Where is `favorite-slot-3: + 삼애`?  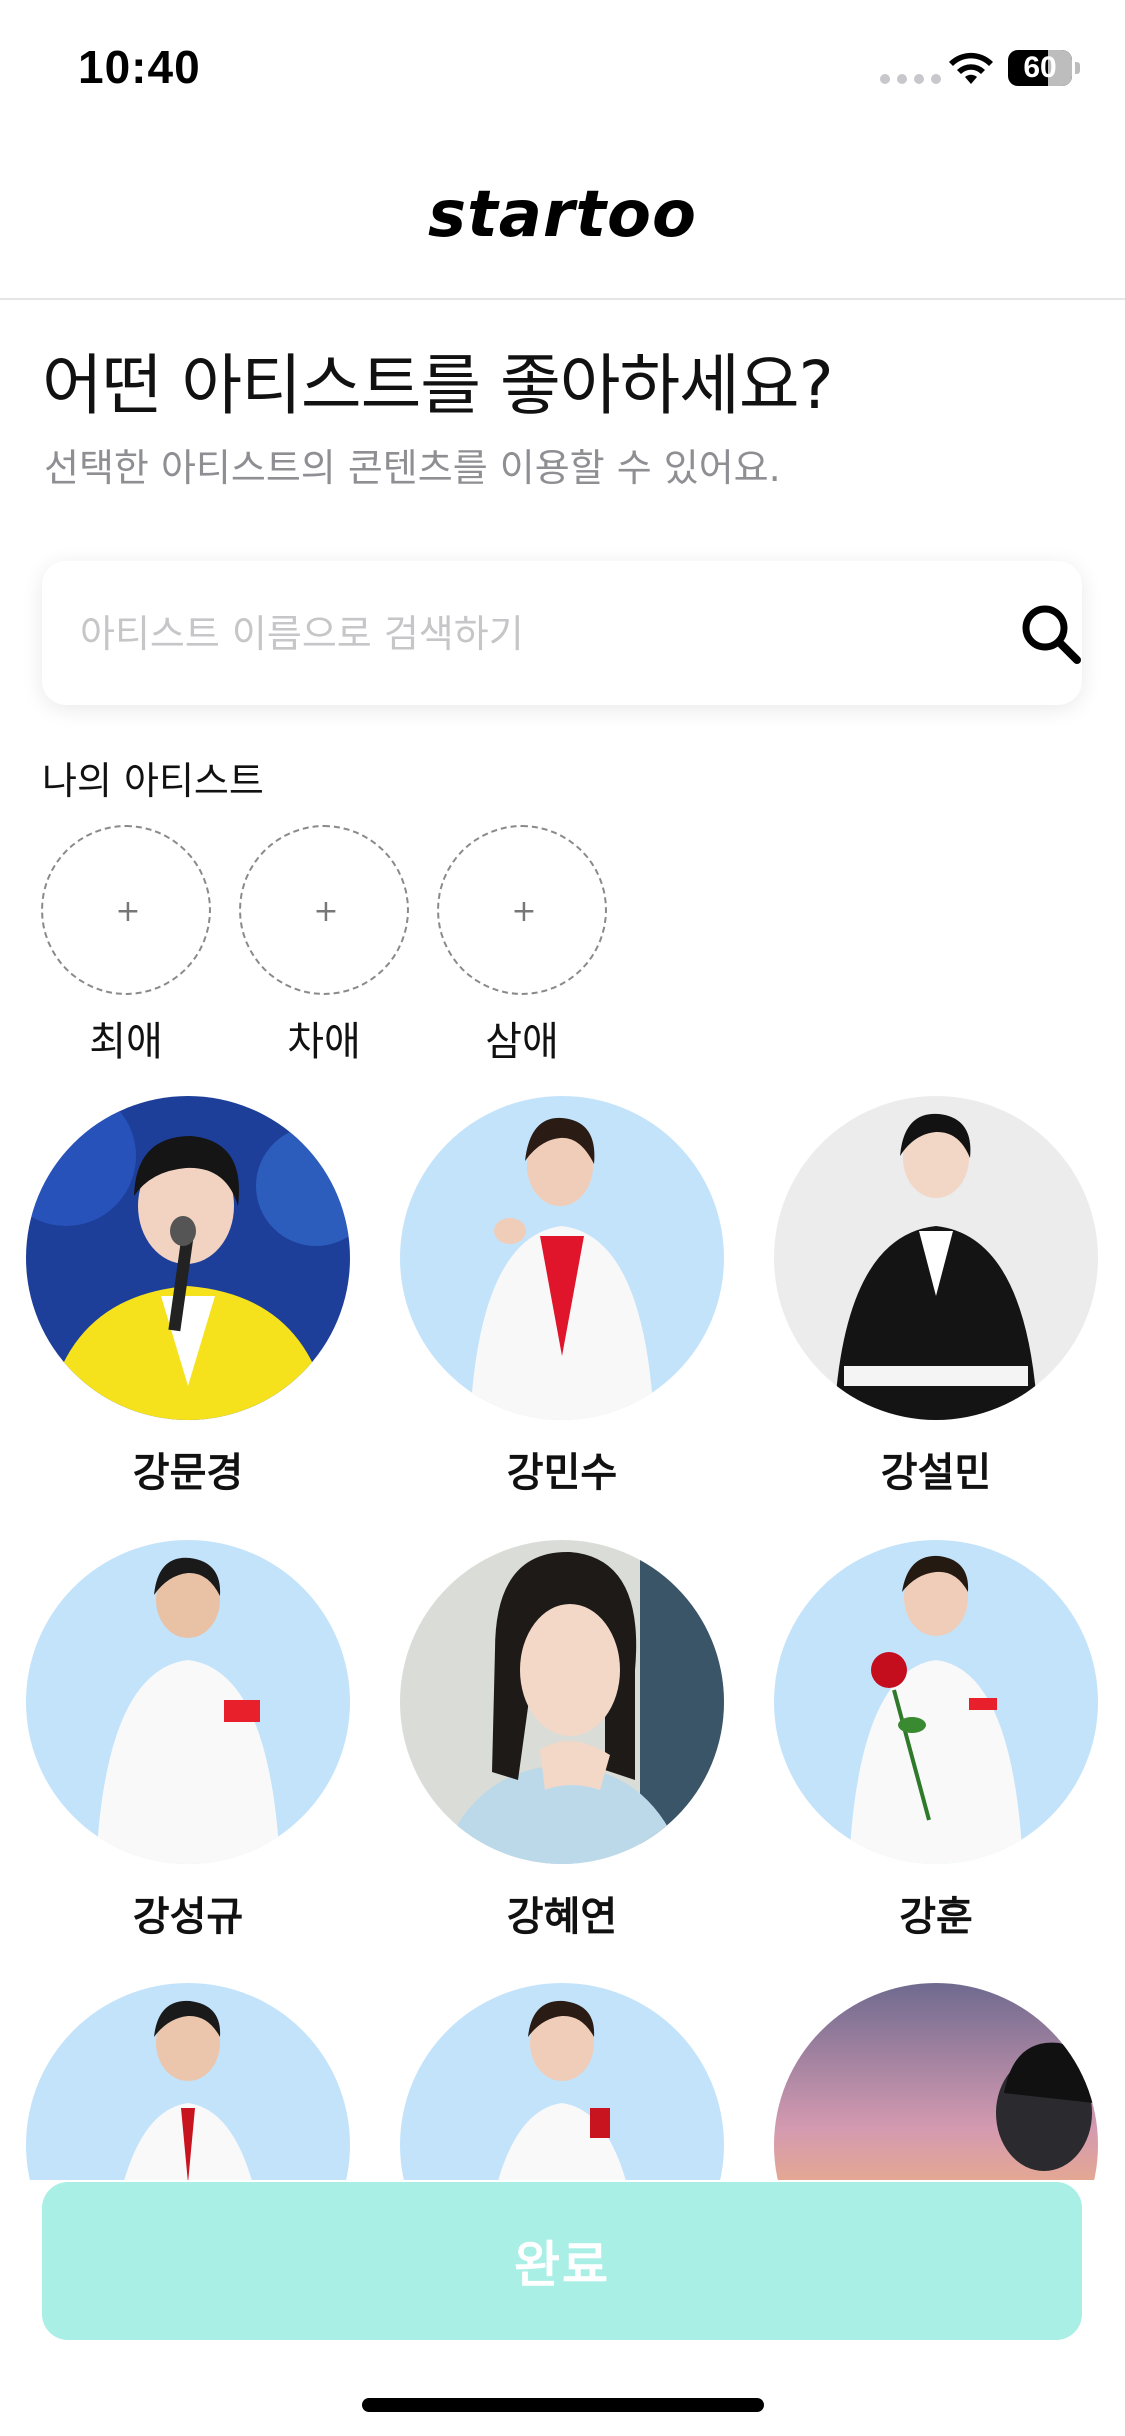 favorite-slot-3: + 삼애 is located at coordinates (522, 946).